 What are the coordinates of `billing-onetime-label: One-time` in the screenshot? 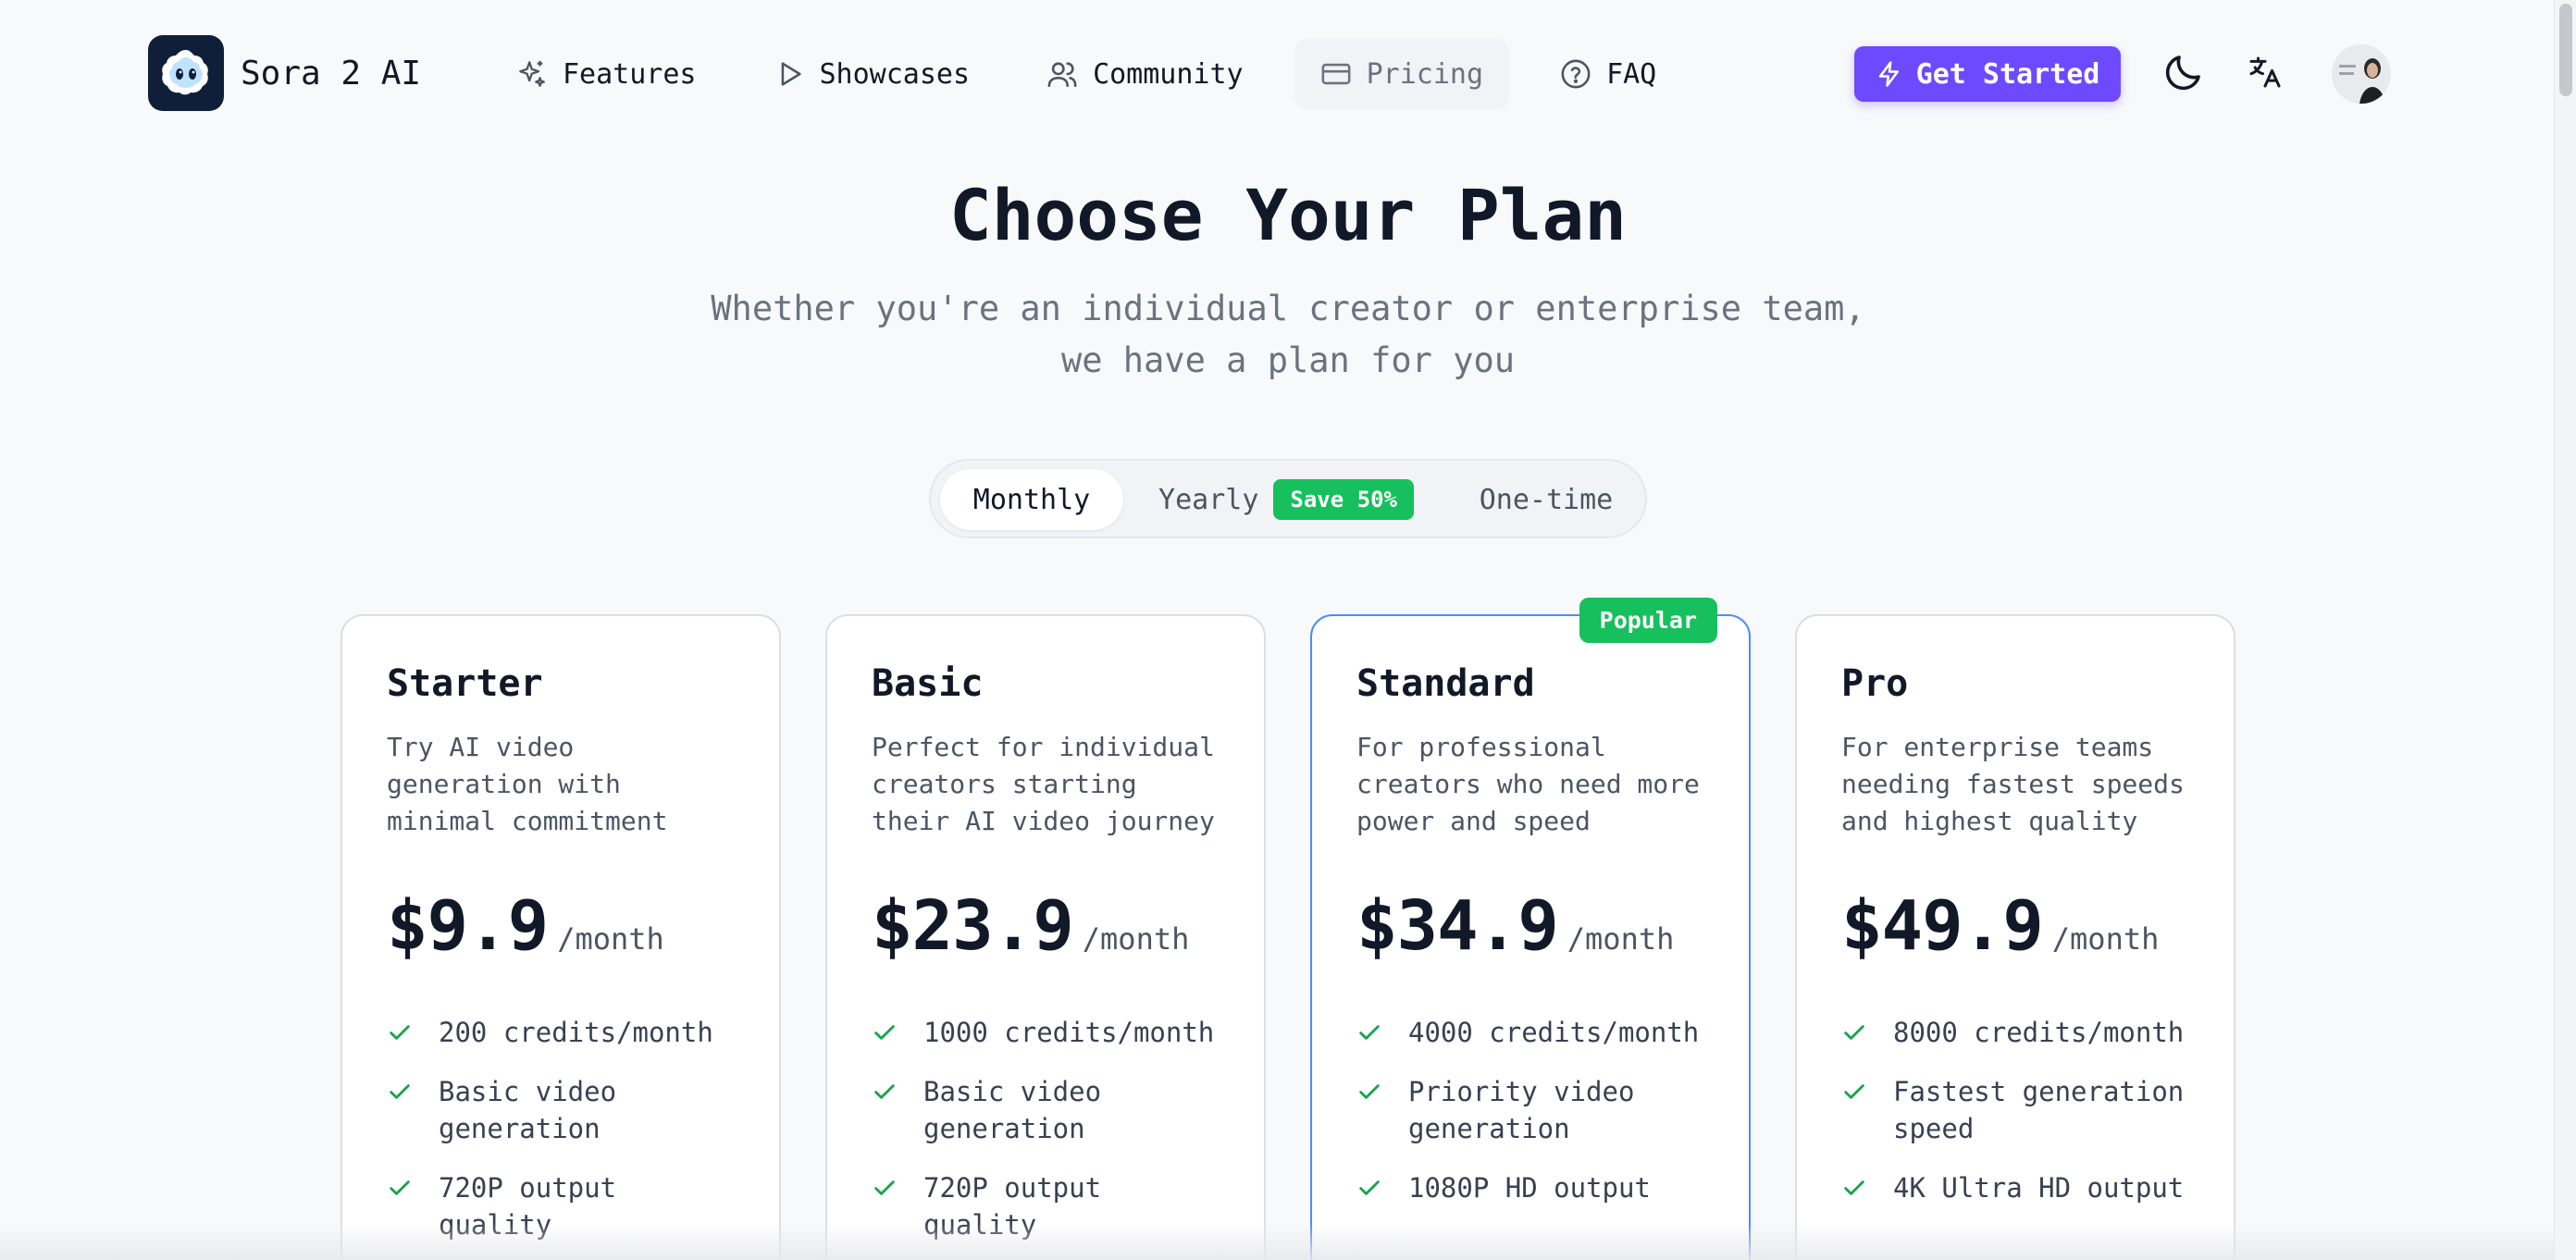 It's located at (1546, 499).